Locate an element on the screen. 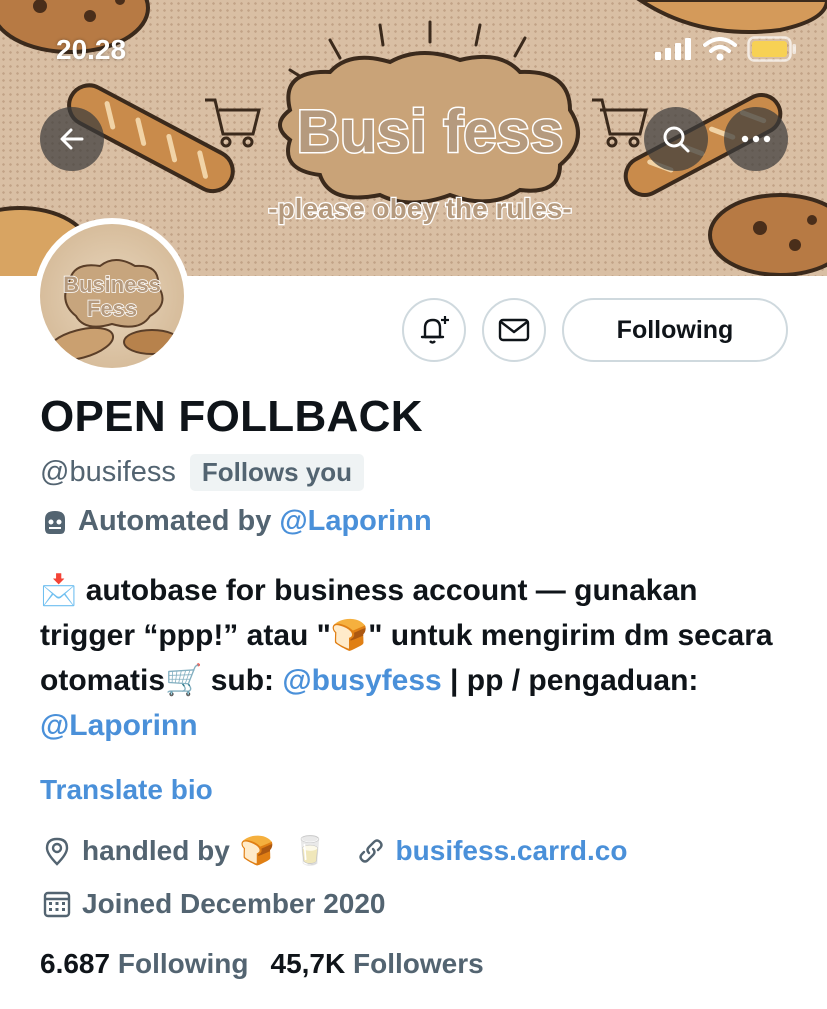 This screenshot has width=827, height=1009. following-count: 6.687 is located at coordinates (75, 963).